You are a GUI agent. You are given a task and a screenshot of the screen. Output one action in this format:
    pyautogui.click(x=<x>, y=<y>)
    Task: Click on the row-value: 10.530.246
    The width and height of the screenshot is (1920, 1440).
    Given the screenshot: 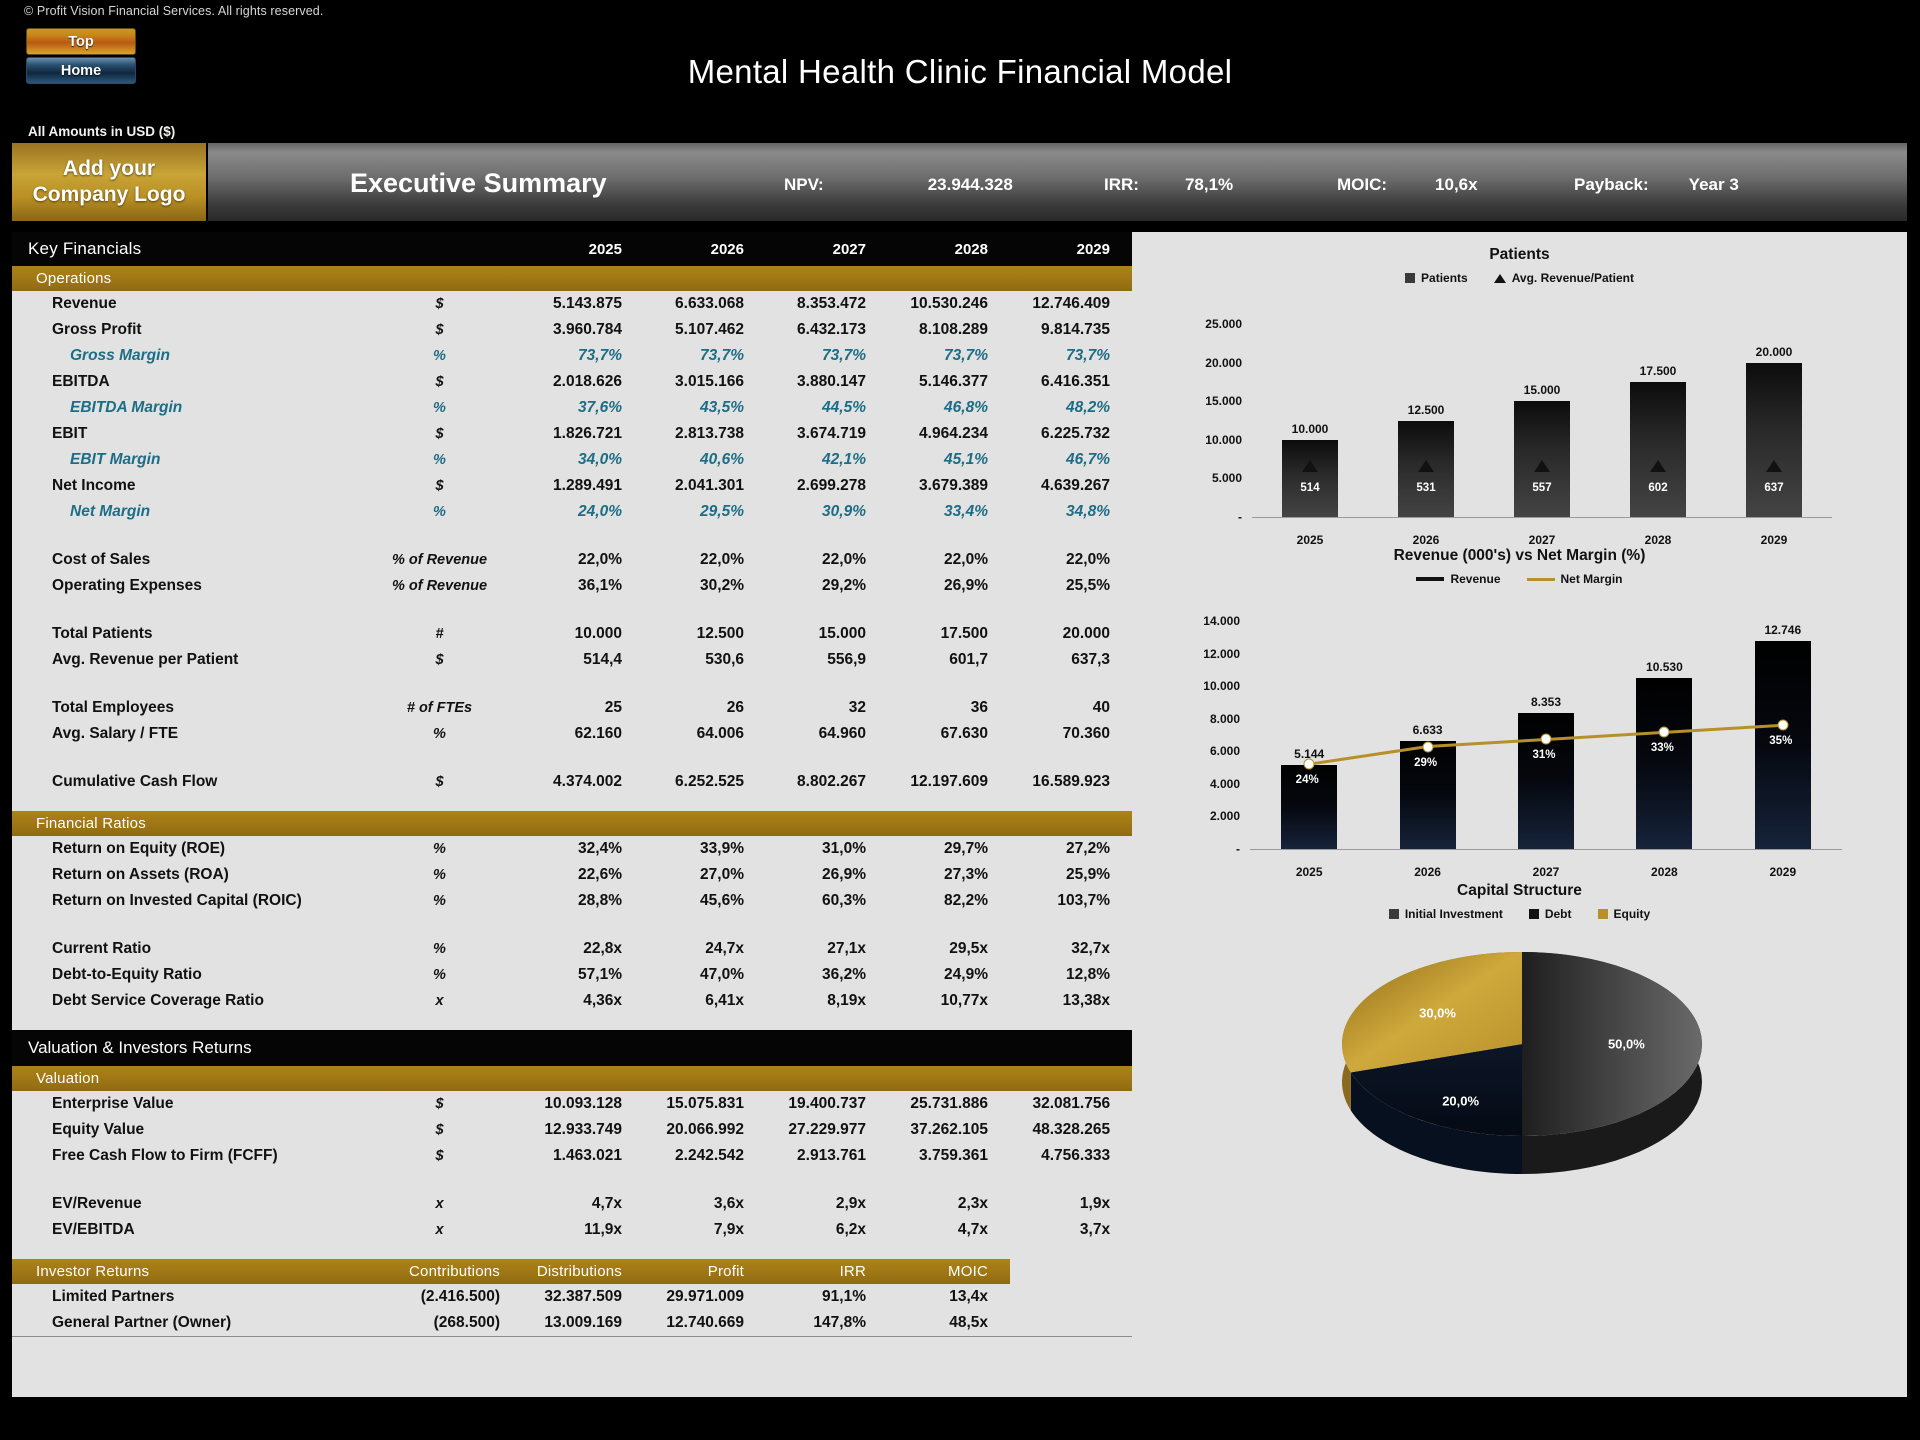 What is the action you would take?
    pyautogui.click(x=949, y=303)
    